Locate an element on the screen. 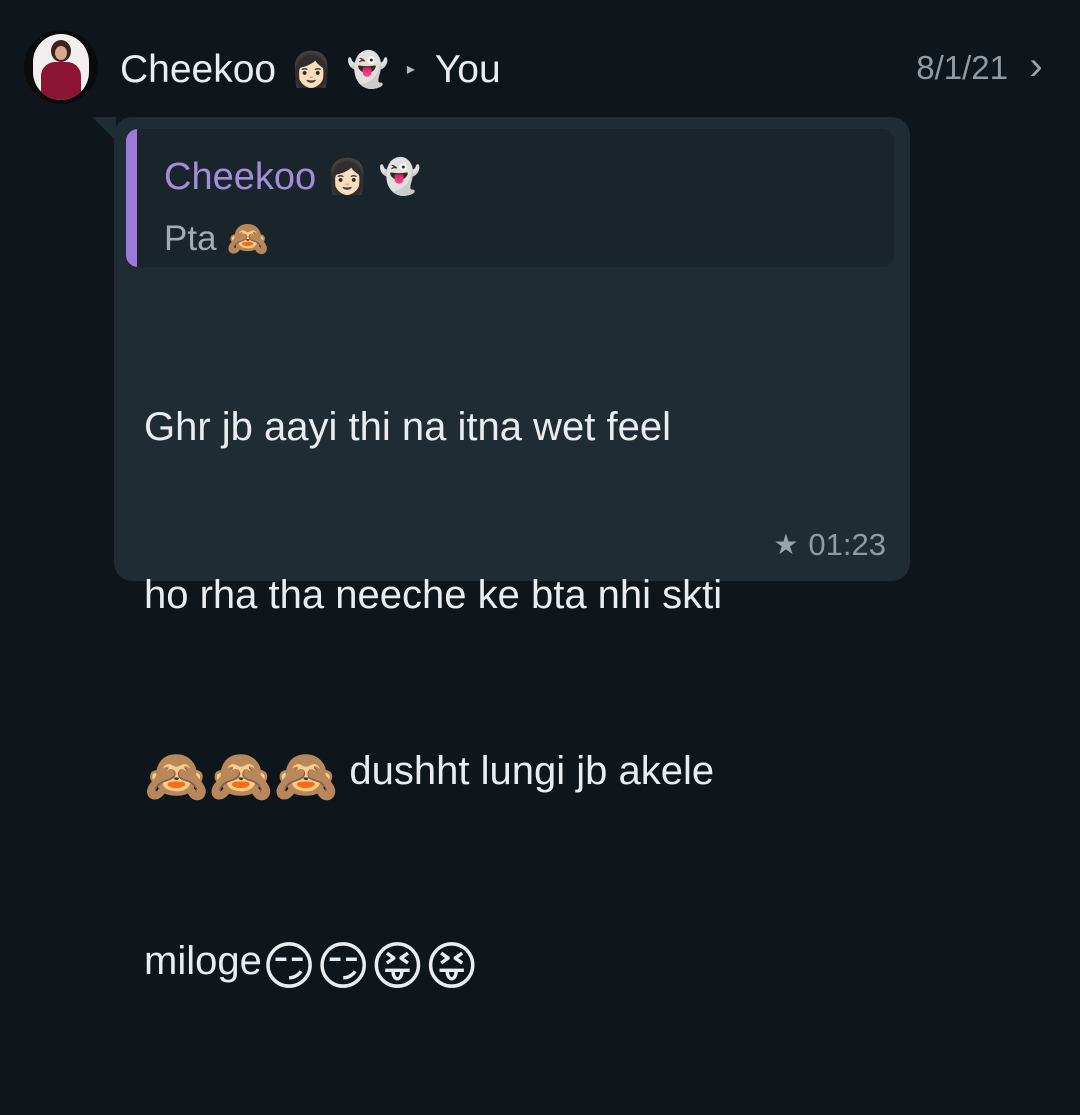 The height and width of the screenshot is (1115, 1080). quote-text-emoji: 🙈 is located at coordinates (247, 239).